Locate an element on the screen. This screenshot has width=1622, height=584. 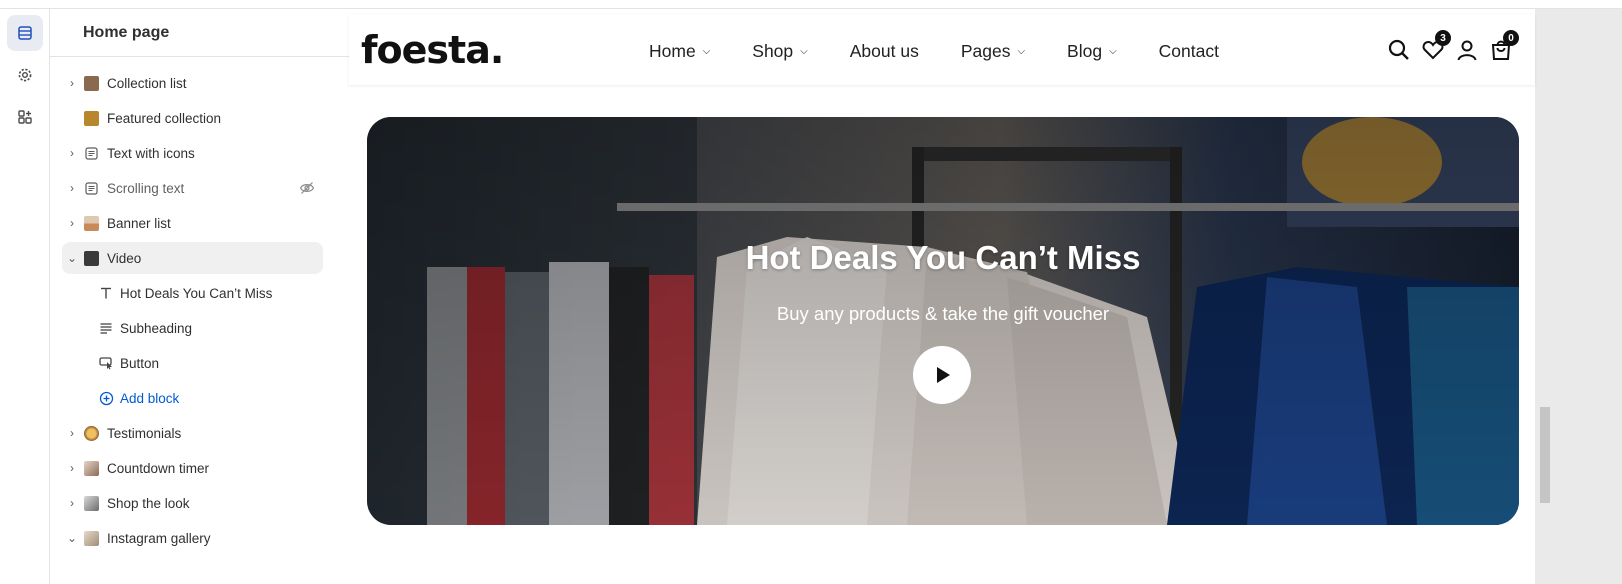
play-icon is located at coordinates (943, 375).